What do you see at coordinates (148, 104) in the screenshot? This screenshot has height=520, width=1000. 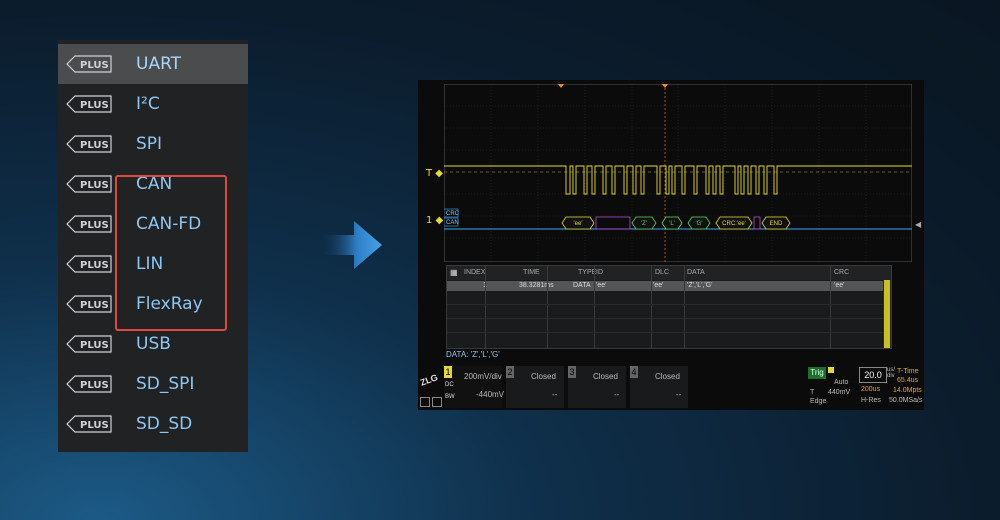 I see `protocol-label: I²C` at bounding box center [148, 104].